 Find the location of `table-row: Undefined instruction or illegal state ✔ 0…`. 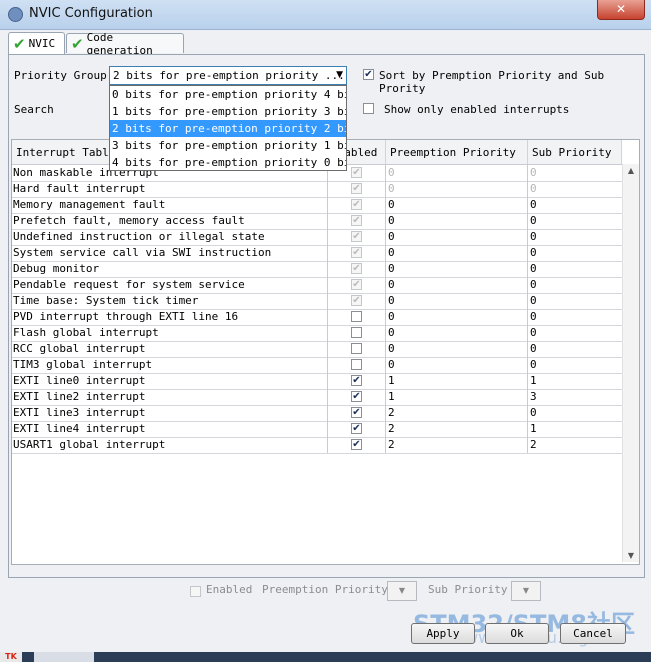

table-row: Undefined instruction or illegal state ✔ 0… is located at coordinates (317, 237).